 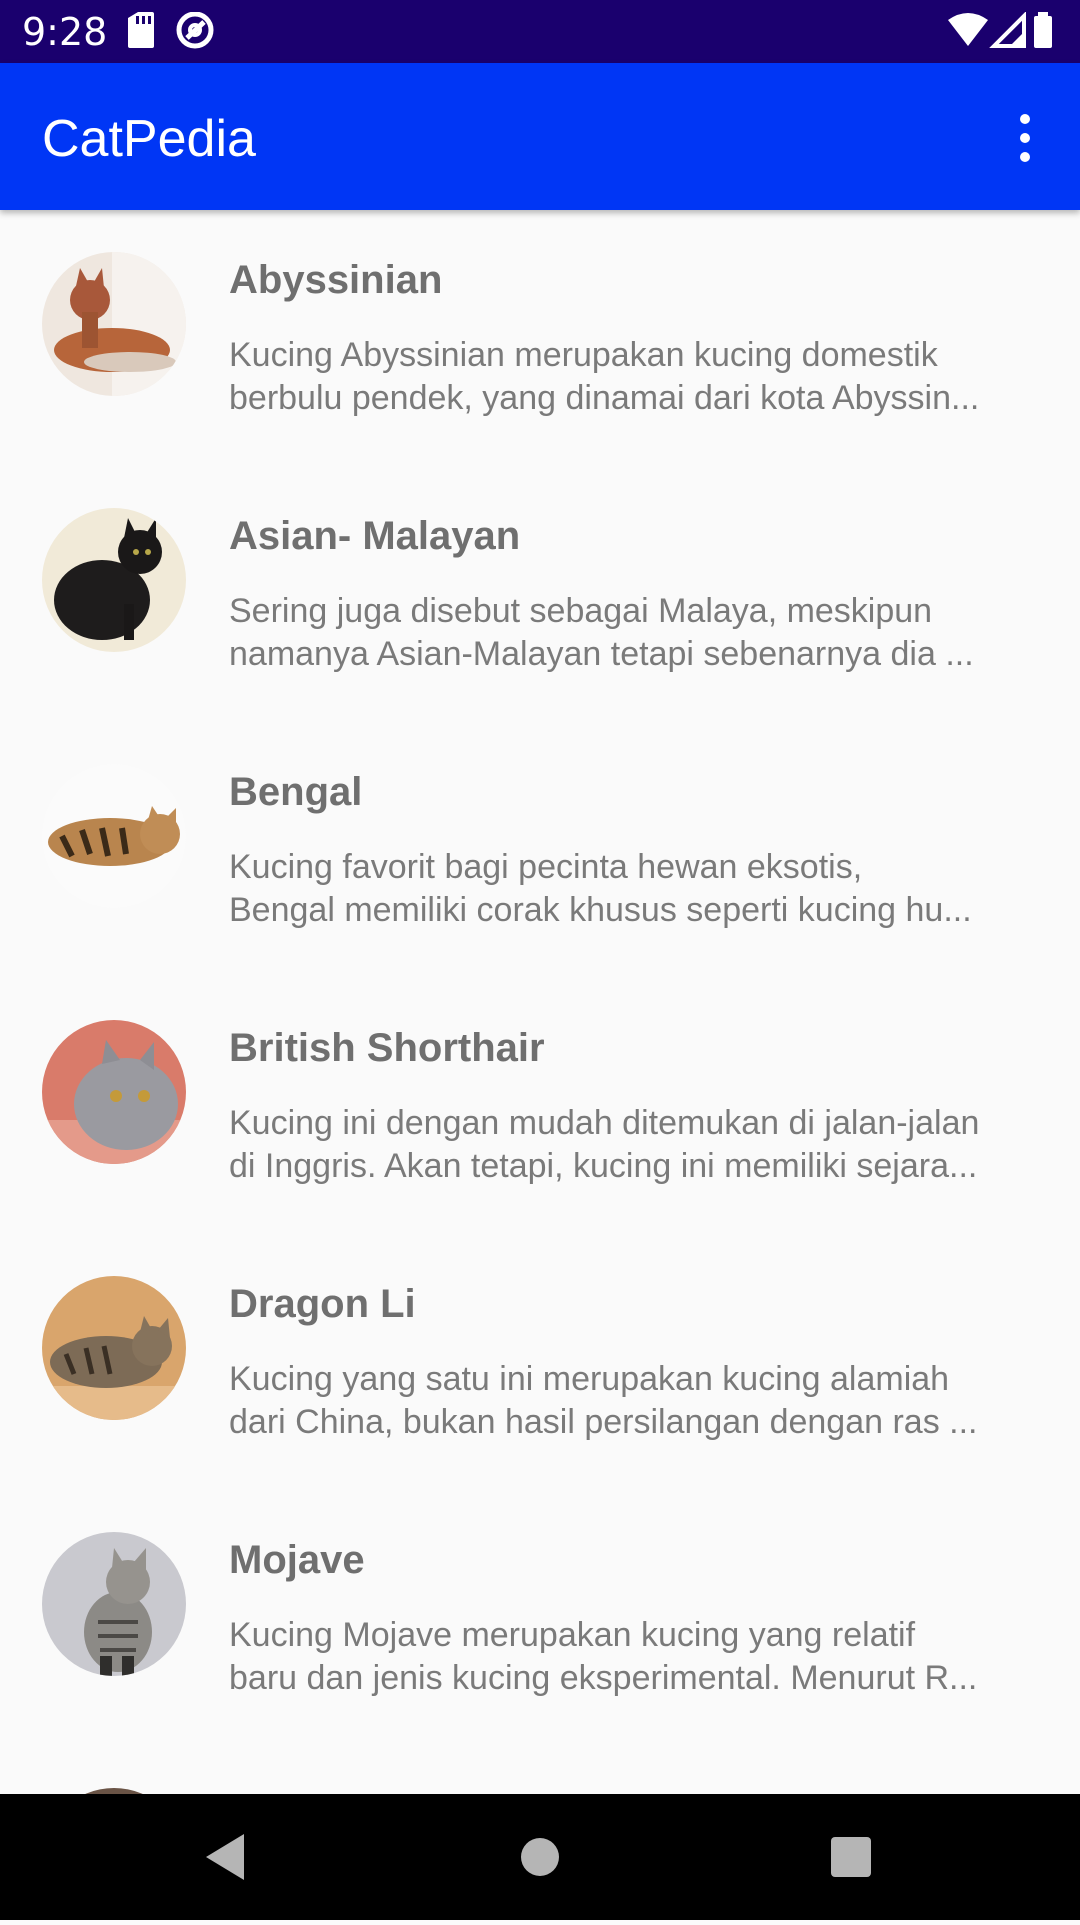 What do you see at coordinates (65, 32) in the screenshot?
I see `status-time: 9:28` at bounding box center [65, 32].